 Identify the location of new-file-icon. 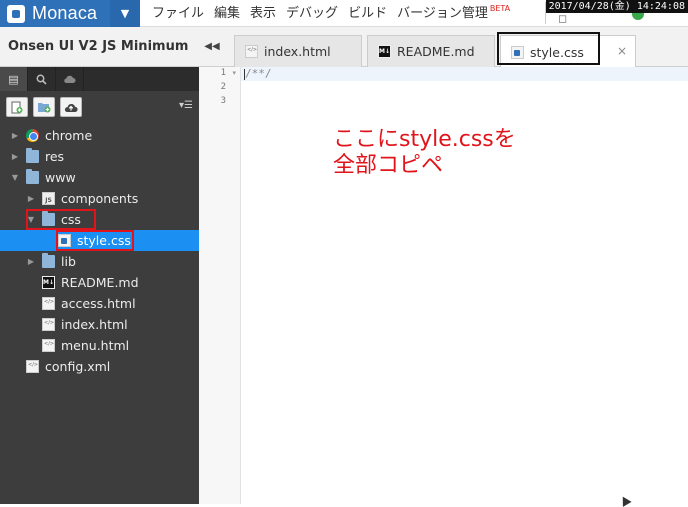
(17, 107).